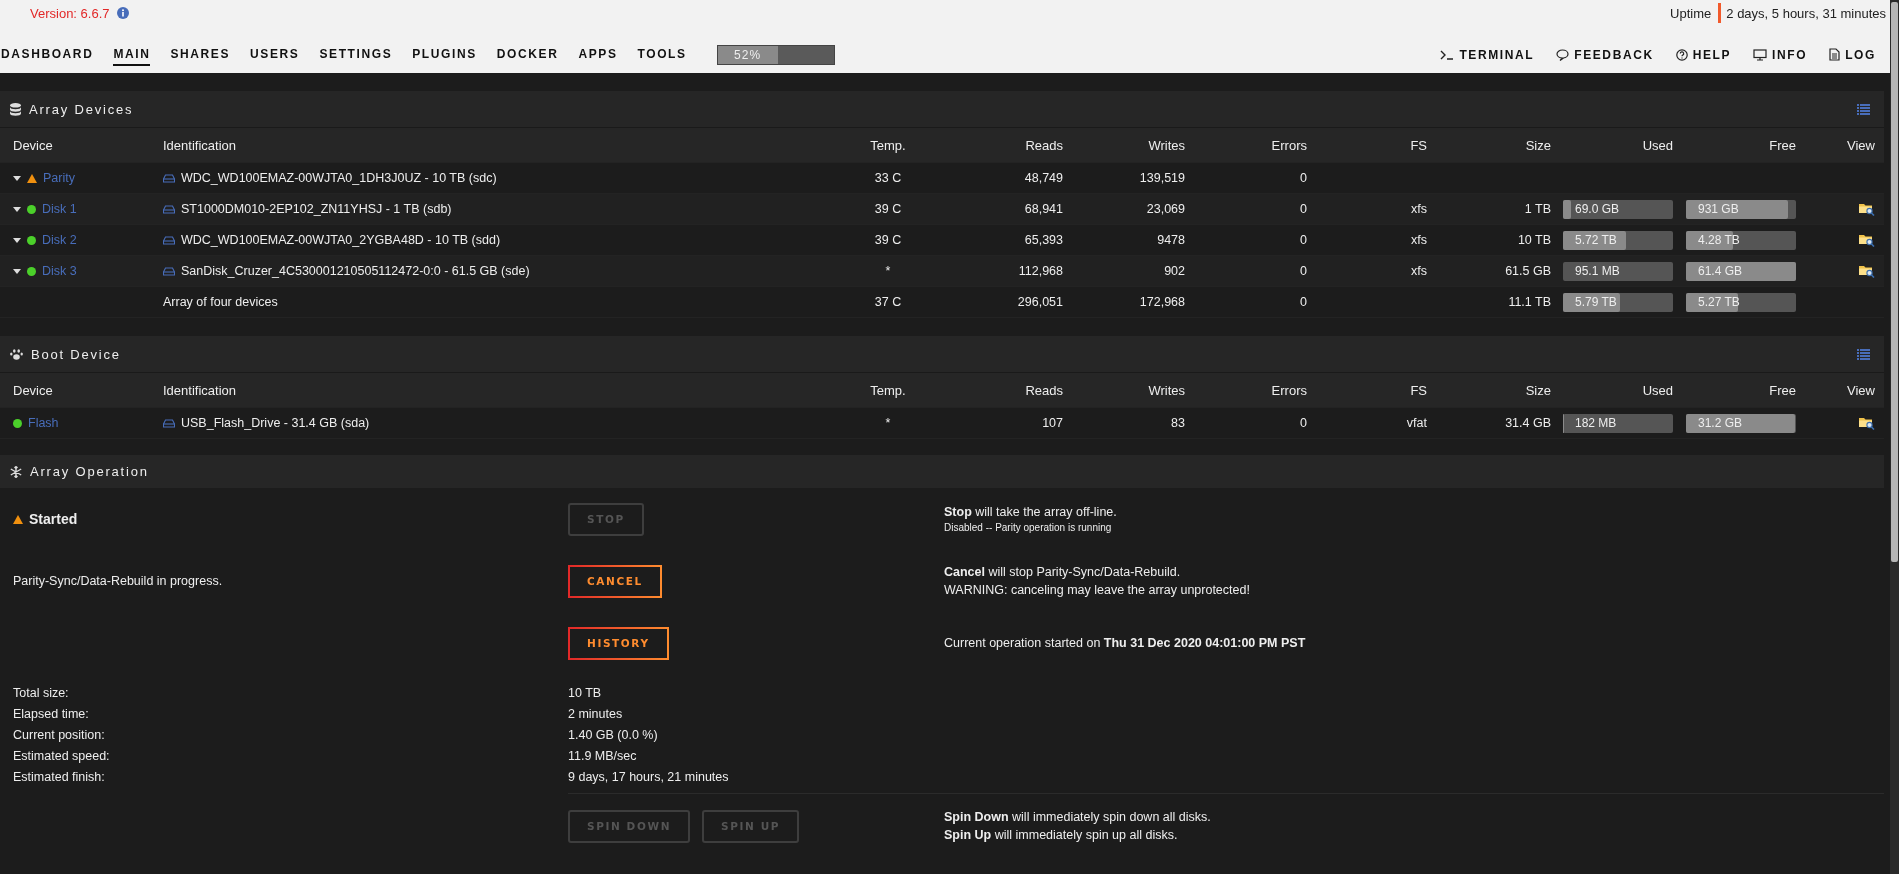  Describe the element at coordinates (596, 713) in the screenshot. I see `stat-value: 2 minutes` at that location.